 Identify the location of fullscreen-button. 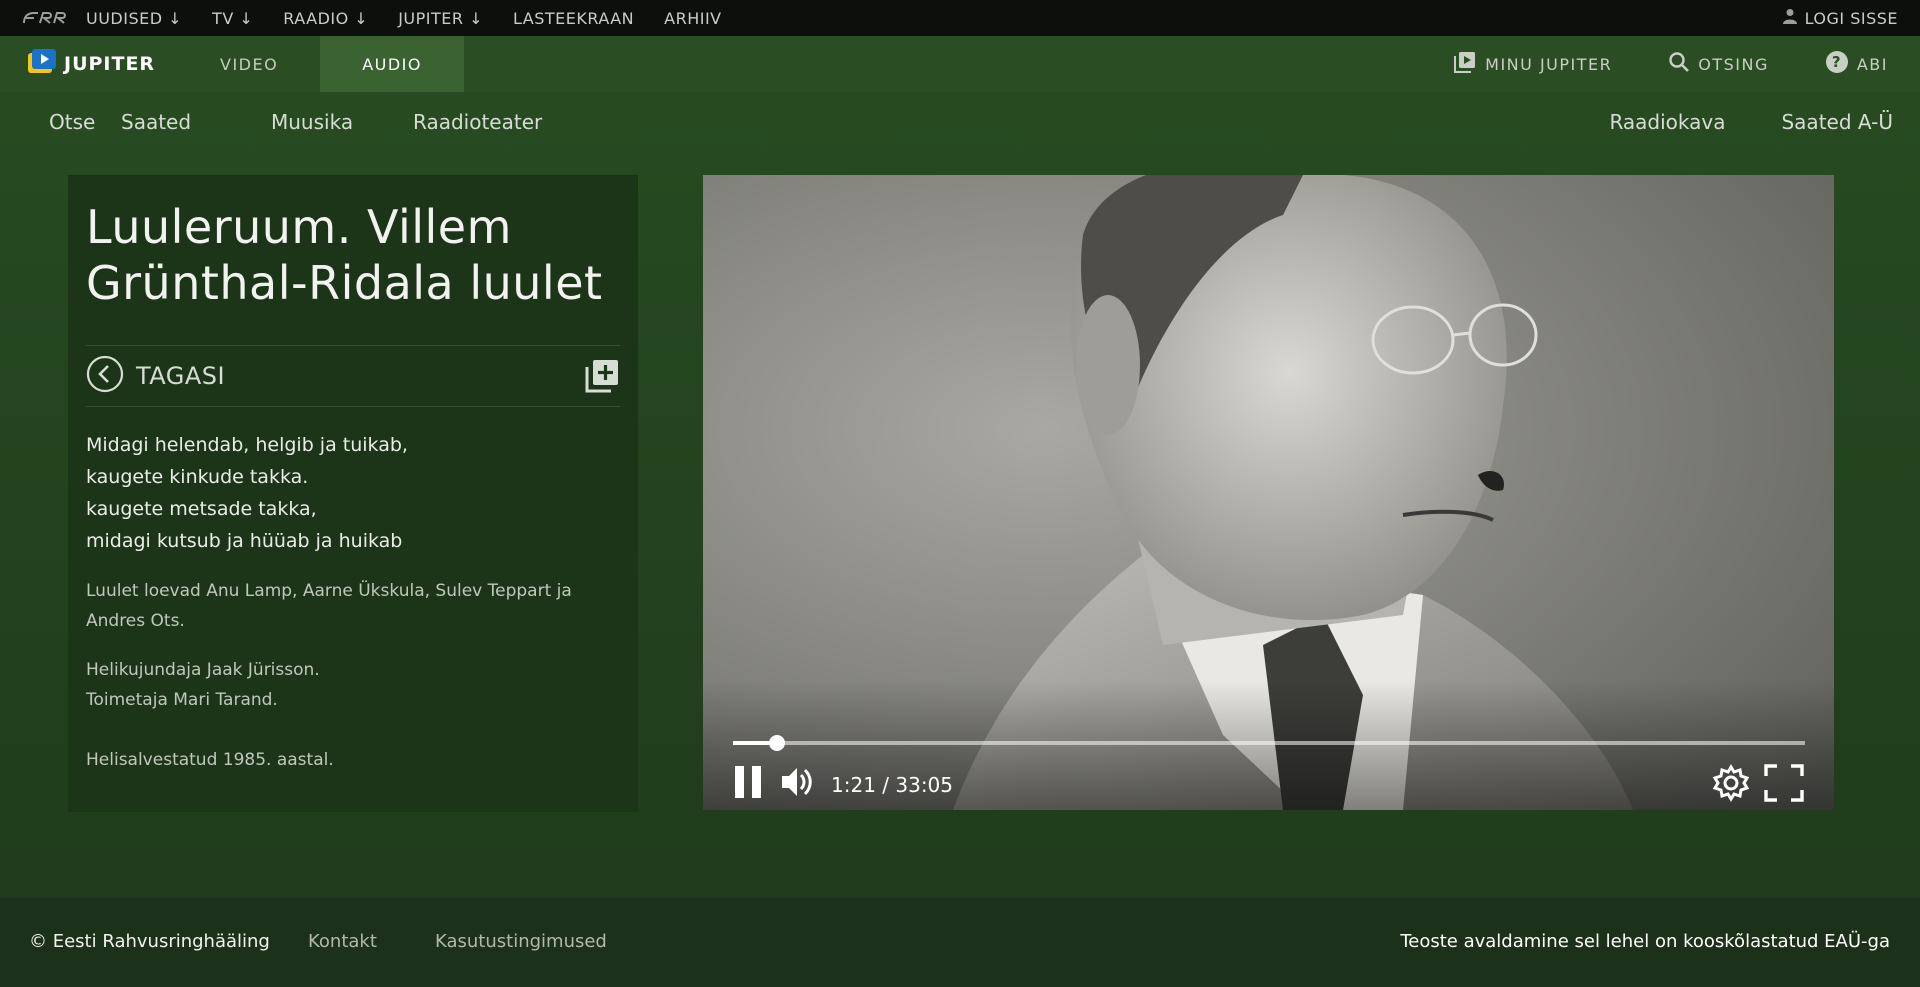
(1784, 785).